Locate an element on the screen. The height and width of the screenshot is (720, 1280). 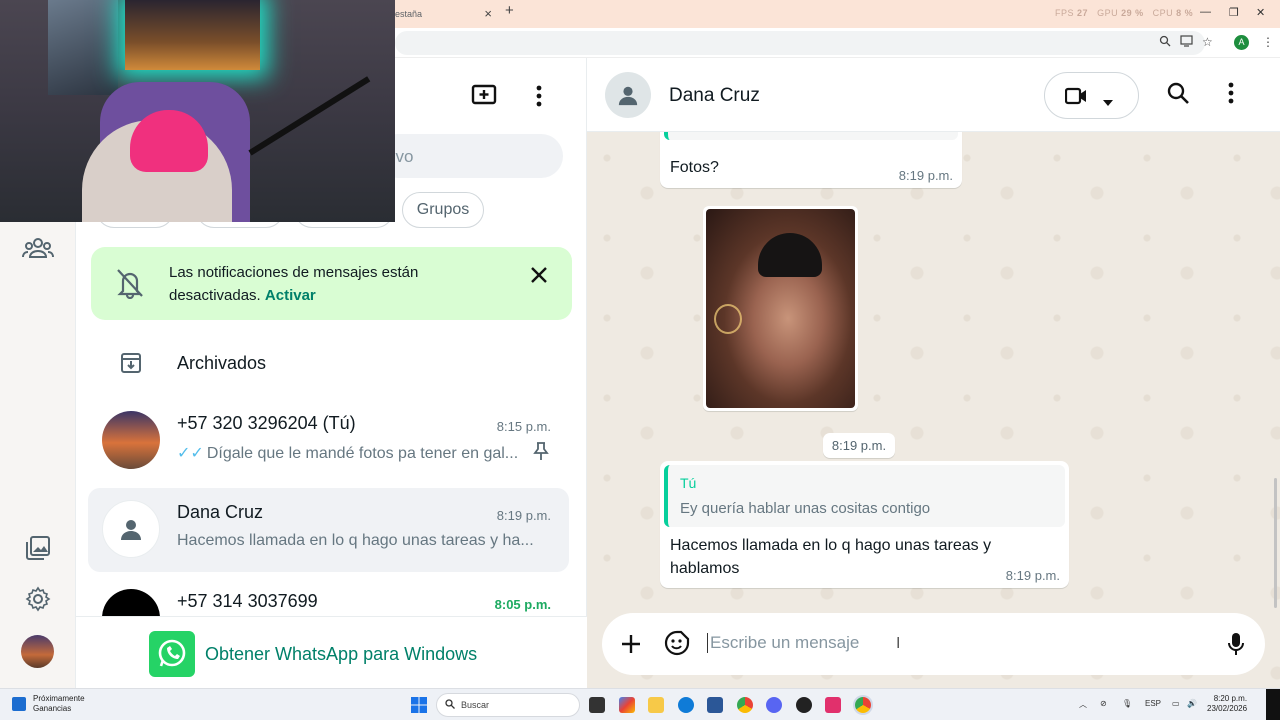
display-icon: ▭ is located at coordinates (1176, 703).